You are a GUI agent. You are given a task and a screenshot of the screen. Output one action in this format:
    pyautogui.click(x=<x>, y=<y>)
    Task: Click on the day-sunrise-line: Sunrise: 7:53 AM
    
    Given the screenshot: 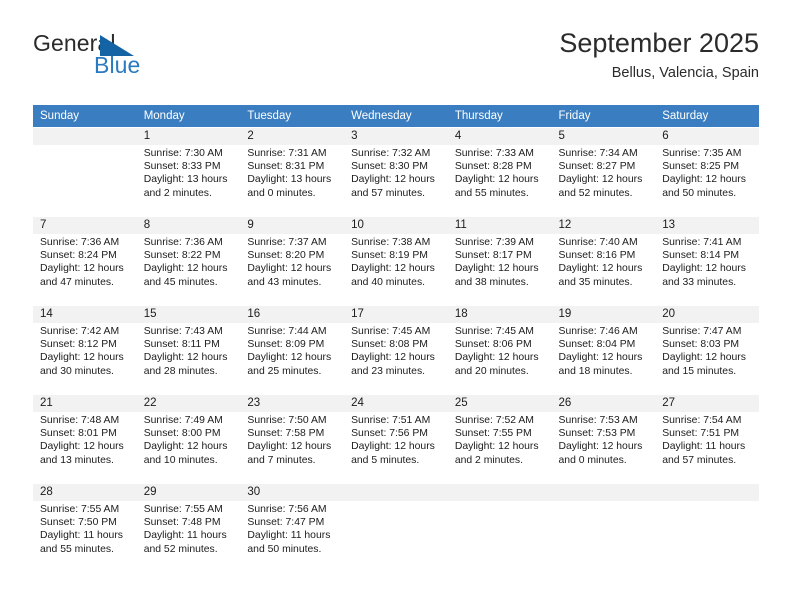 What is the action you would take?
    pyautogui.click(x=598, y=420)
    